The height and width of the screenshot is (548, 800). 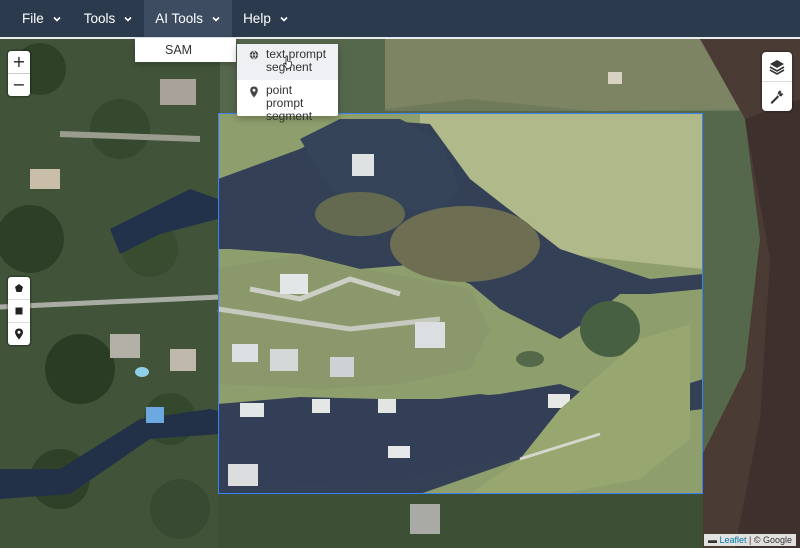 What do you see at coordinates (749, 540) in the screenshot?
I see `map-attribution: ▬ Leaflet | © Google` at bounding box center [749, 540].